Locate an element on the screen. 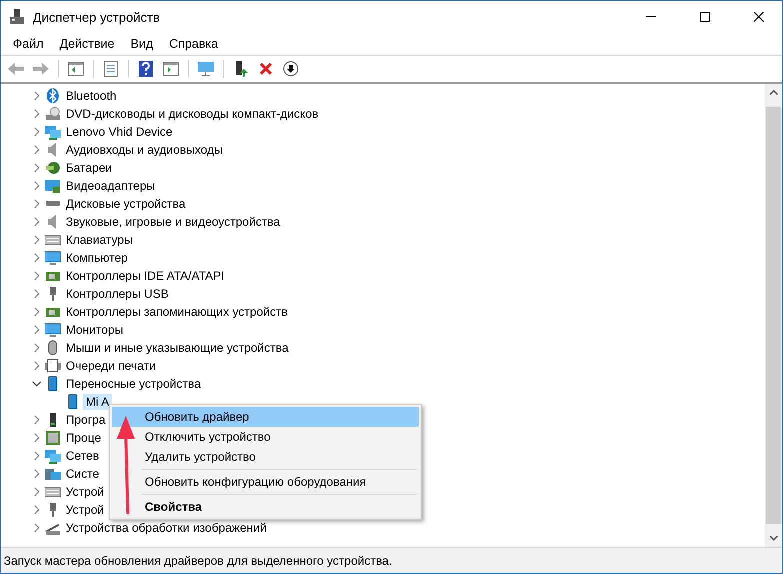 The height and width of the screenshot is (574, 783). scroll-up-icon is located at coordinates (774, 92).